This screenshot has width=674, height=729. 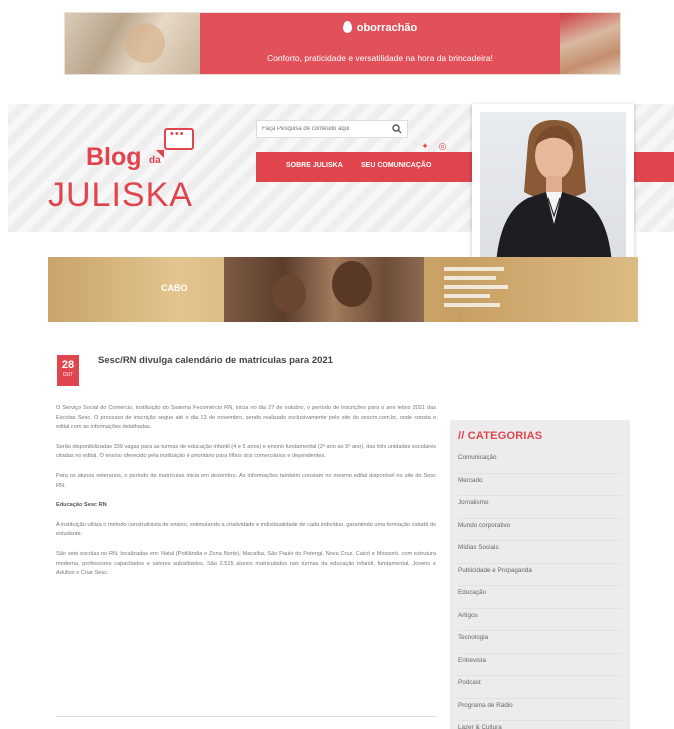 What do you see at coordinates (540, 552) in the screenshot?
I see `category-item: Mídias Sociais` at bounding box center [540, 552].